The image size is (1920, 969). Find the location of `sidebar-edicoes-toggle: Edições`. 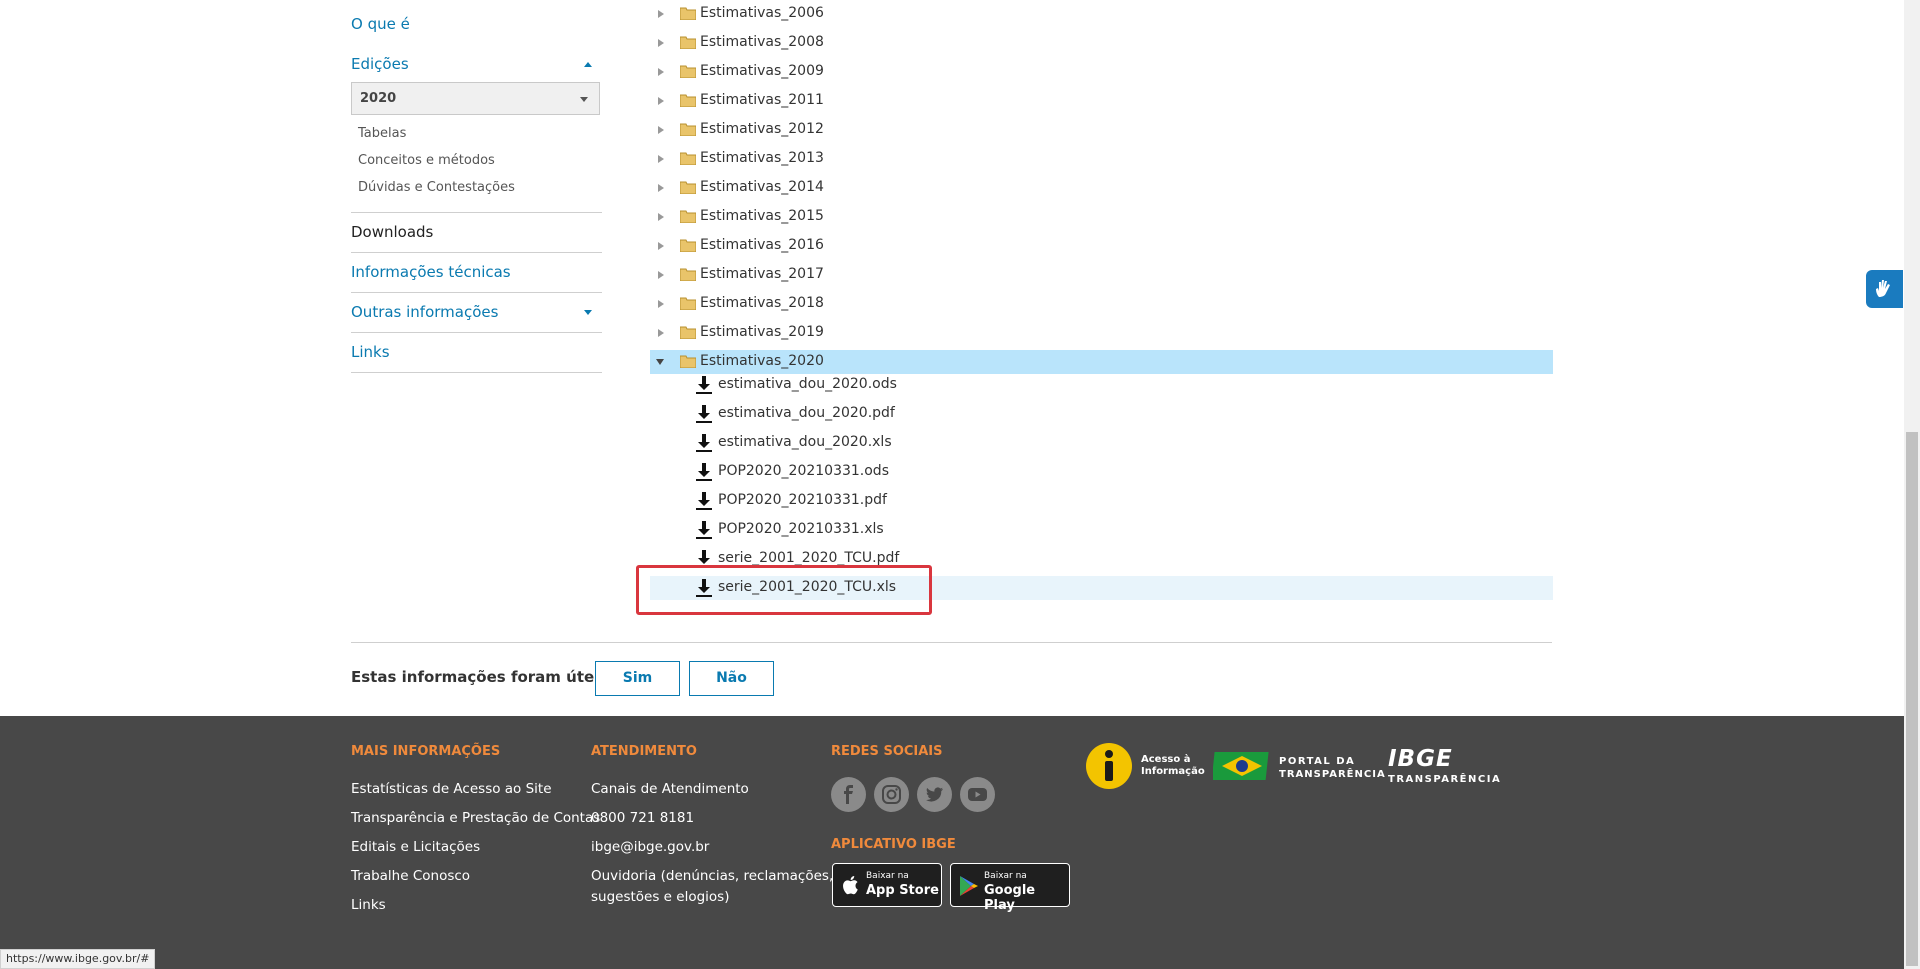

sidebar-edicoes-toggle: Edições is located at coordinates (476, 64).